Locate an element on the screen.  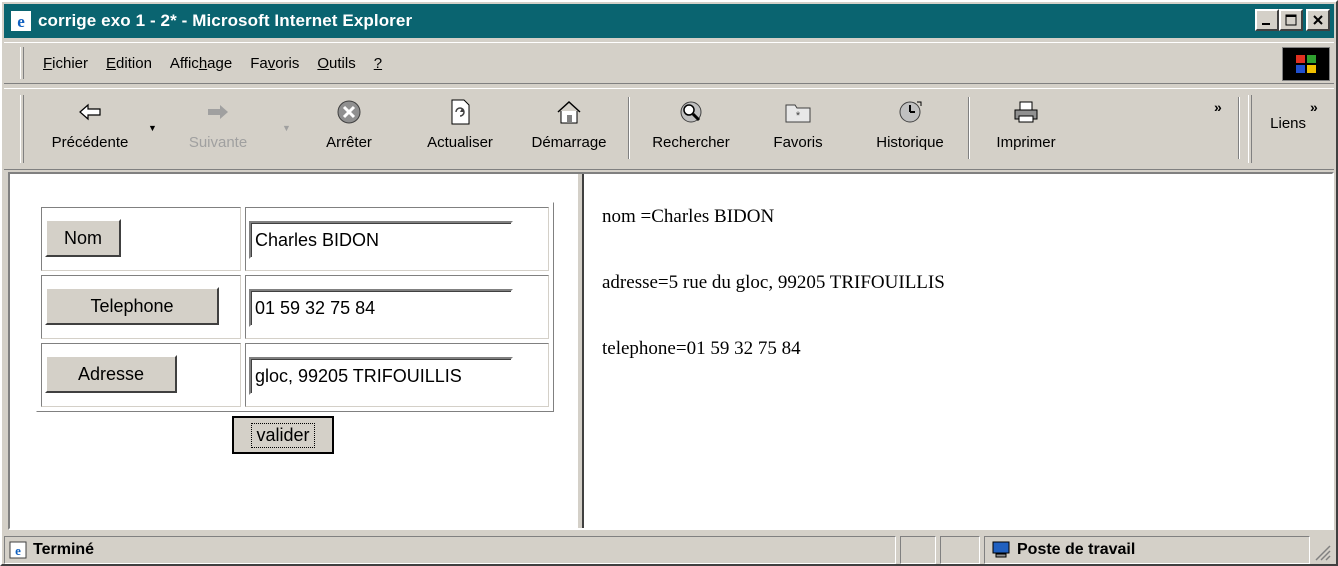
menu-label-key: F is located at coordinates (48, 63).